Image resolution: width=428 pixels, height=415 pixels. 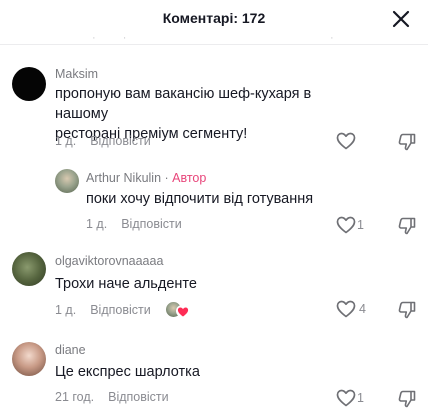 What do you see at coordinates (357, 39) in the screenshot?
I see `previous-comment-actions-remnant: · ·` at bounding box center [357, 39].